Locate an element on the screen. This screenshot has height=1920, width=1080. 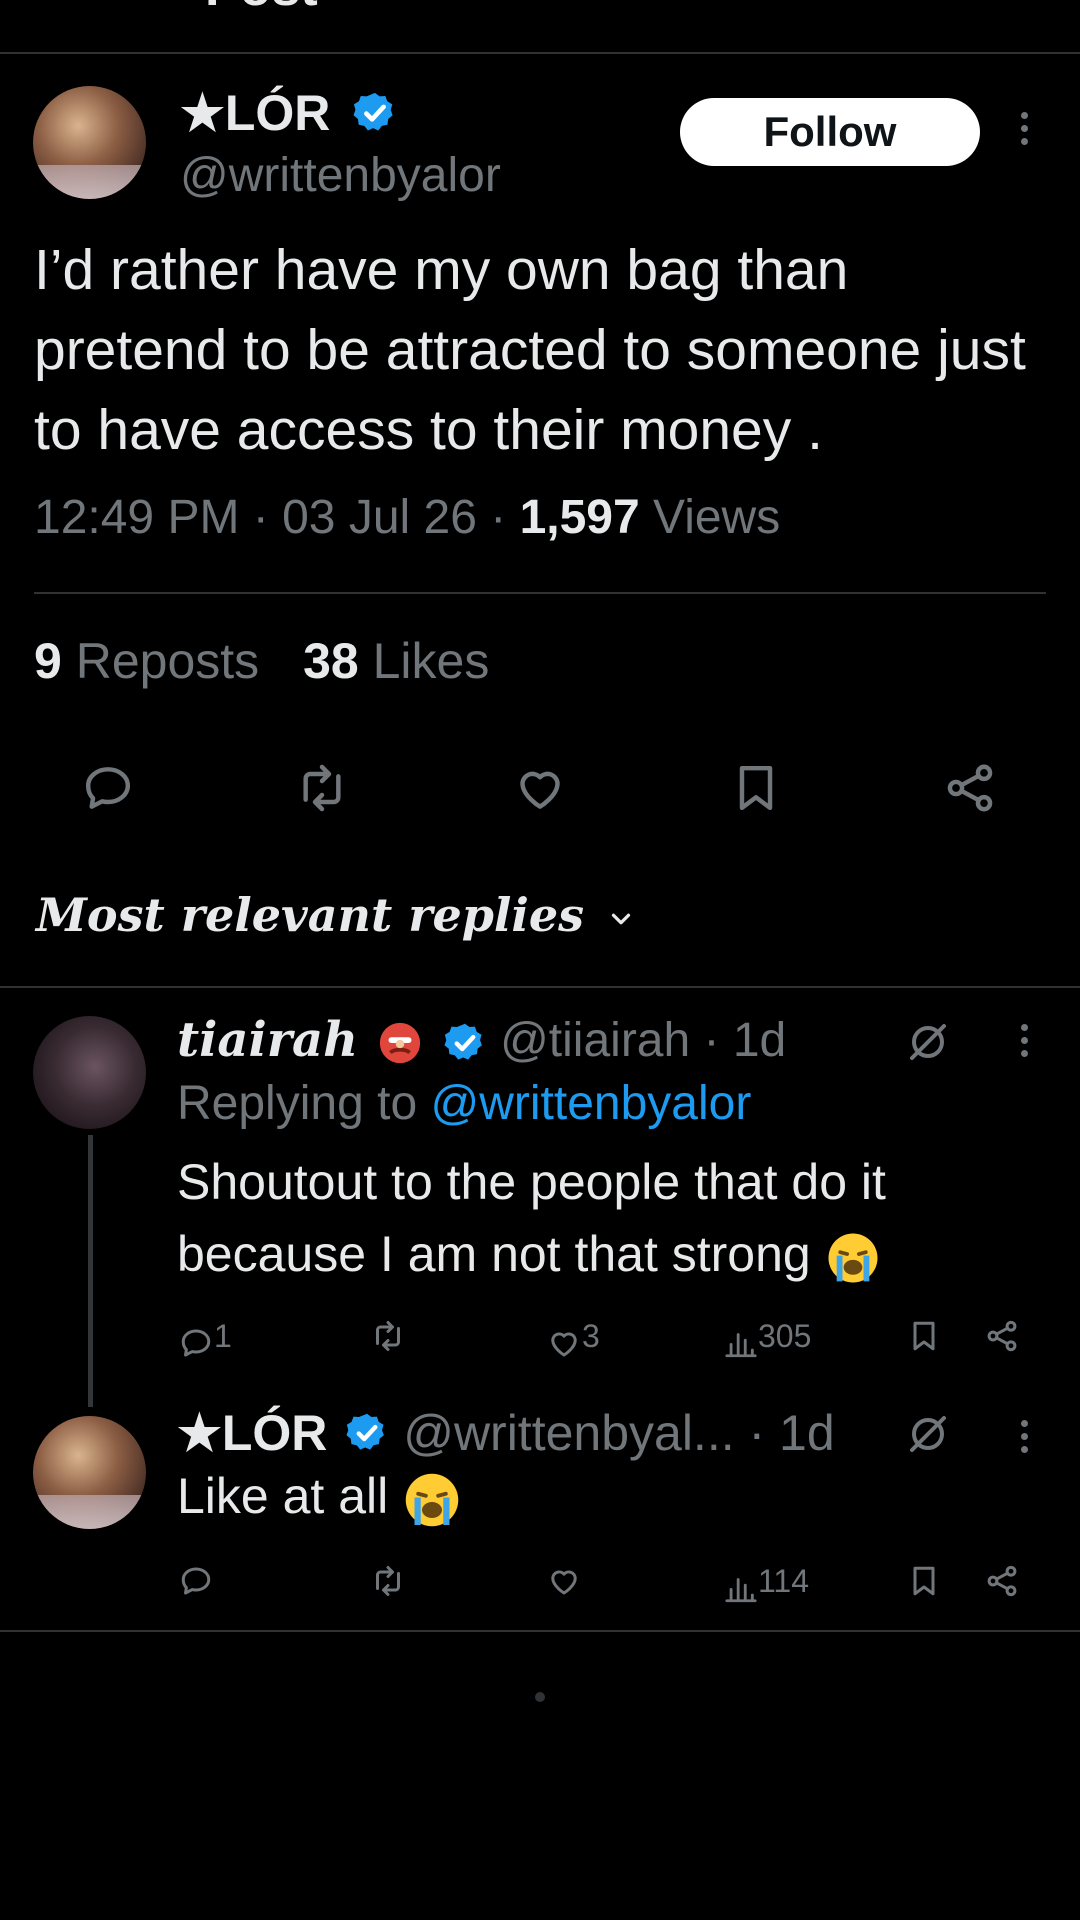
reply-2-share-button is located at coordinates (1002, 1581).